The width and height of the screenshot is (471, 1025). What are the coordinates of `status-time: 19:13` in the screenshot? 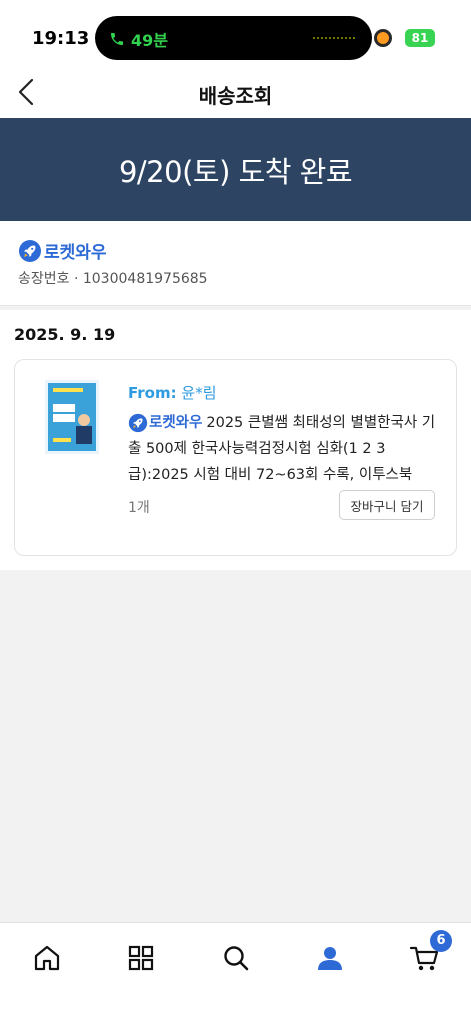 It's located at (61, 38).